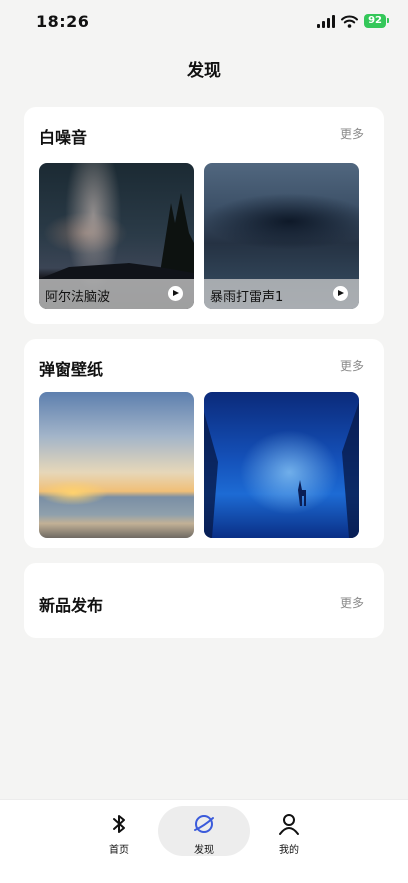 The image size is (408, 883). Describe the element at coordinates (78, 297) in the screenshot. I see `alpha-wave-caption: 阿尔法脑波` at that location.